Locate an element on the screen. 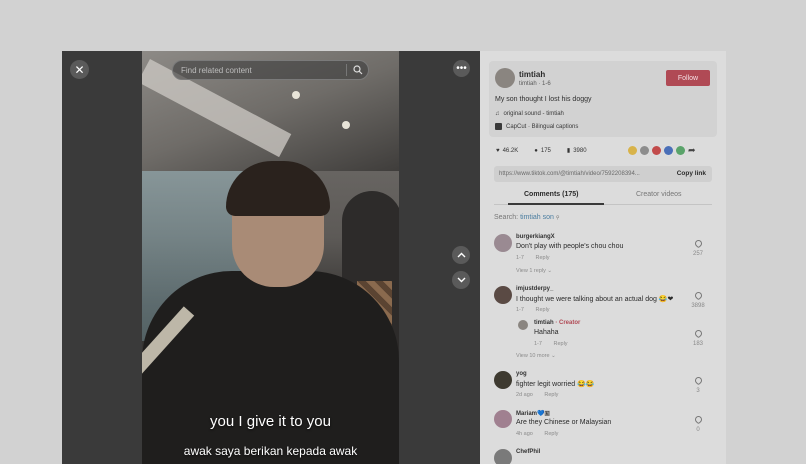  view-replies-button: View 1 reply ⌄ is located at coordinates (534, 271).